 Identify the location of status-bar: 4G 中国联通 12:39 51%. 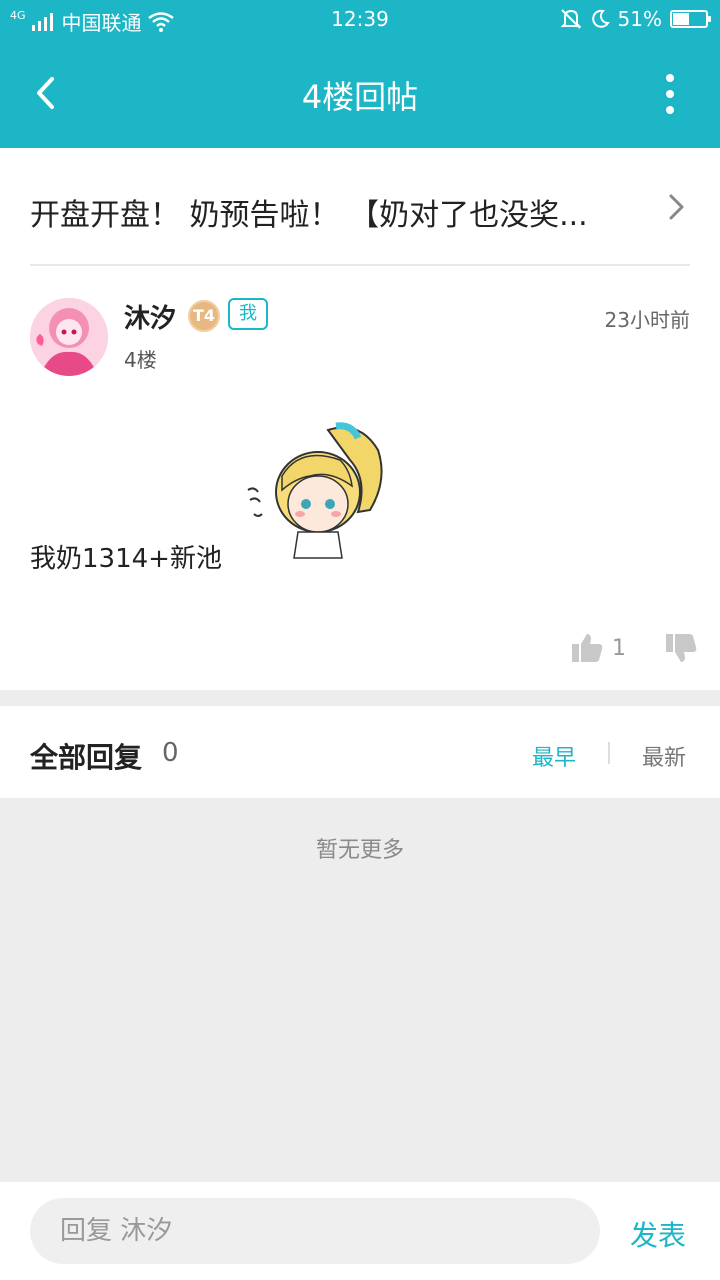
(360, 19).